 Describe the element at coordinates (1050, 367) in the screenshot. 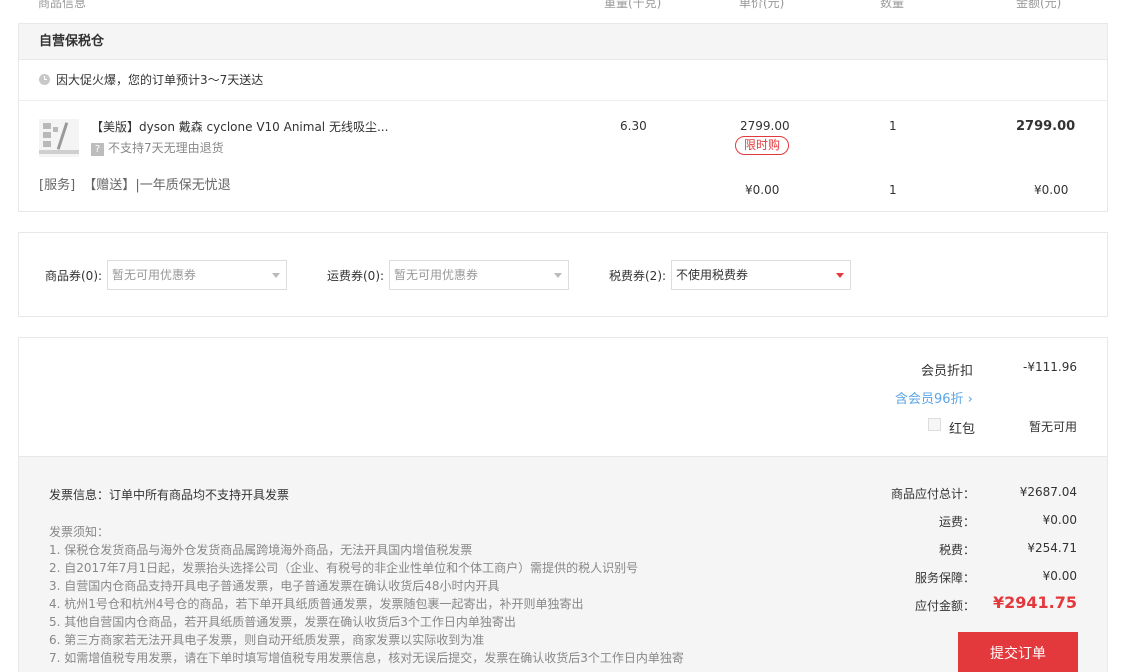

I see `member-discount-value: -¥111.96` at that location.